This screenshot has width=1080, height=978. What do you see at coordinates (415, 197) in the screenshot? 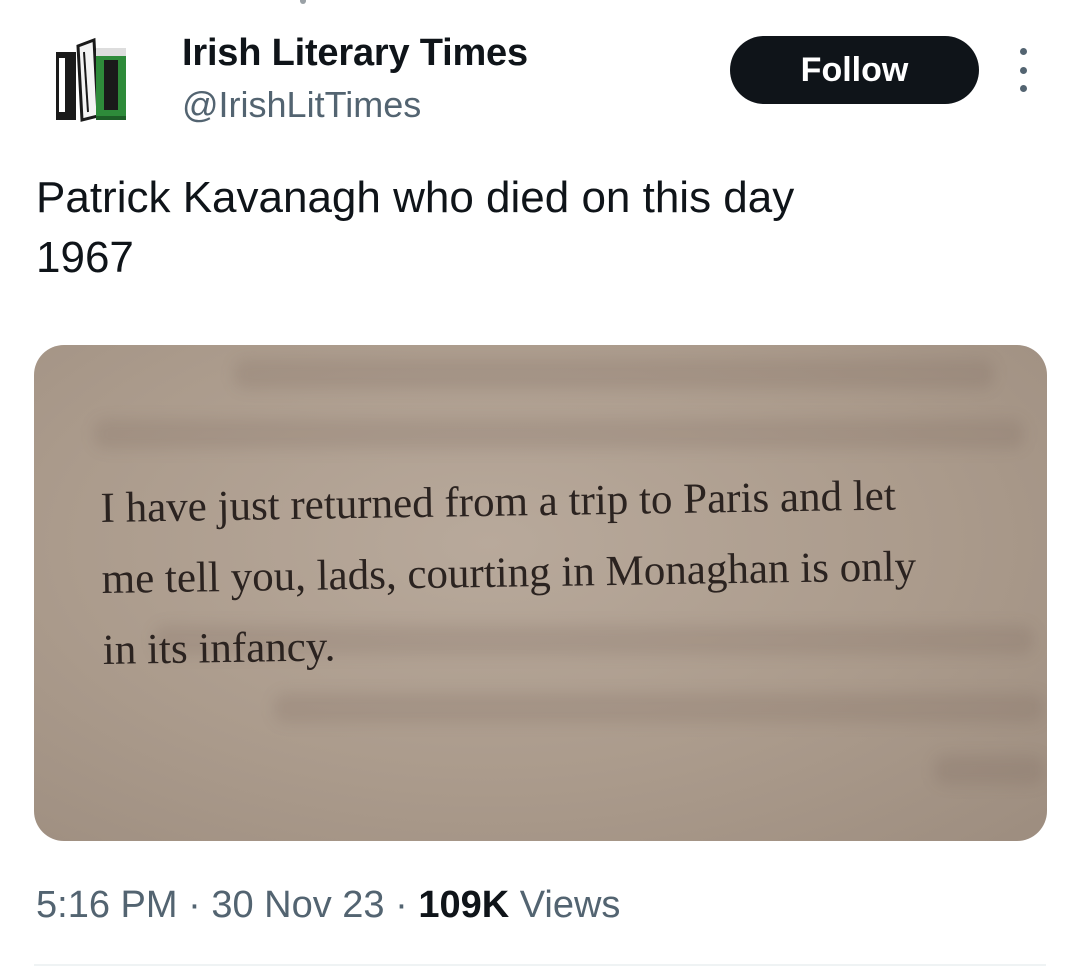
I see `tweet-text-line: Patrick Kavanagh who died on this day` at bounding box center [415, 197].